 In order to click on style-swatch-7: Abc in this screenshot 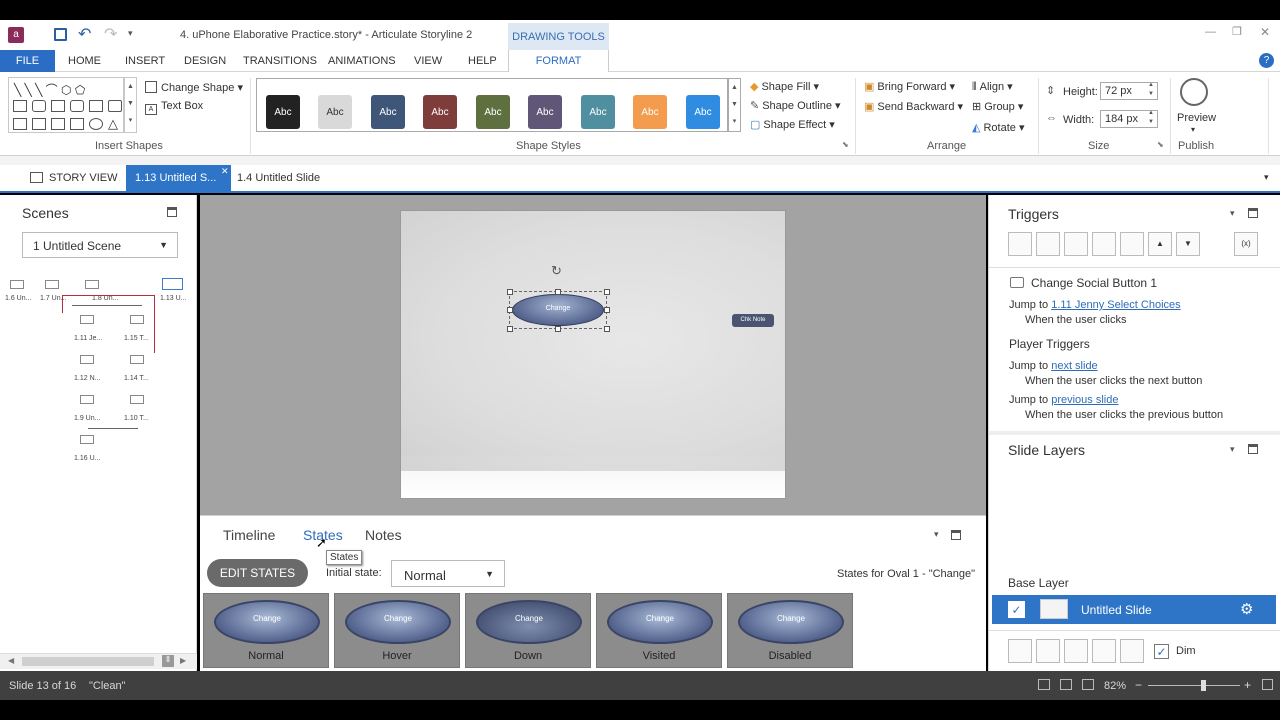, I will do `click(598, 112)`.